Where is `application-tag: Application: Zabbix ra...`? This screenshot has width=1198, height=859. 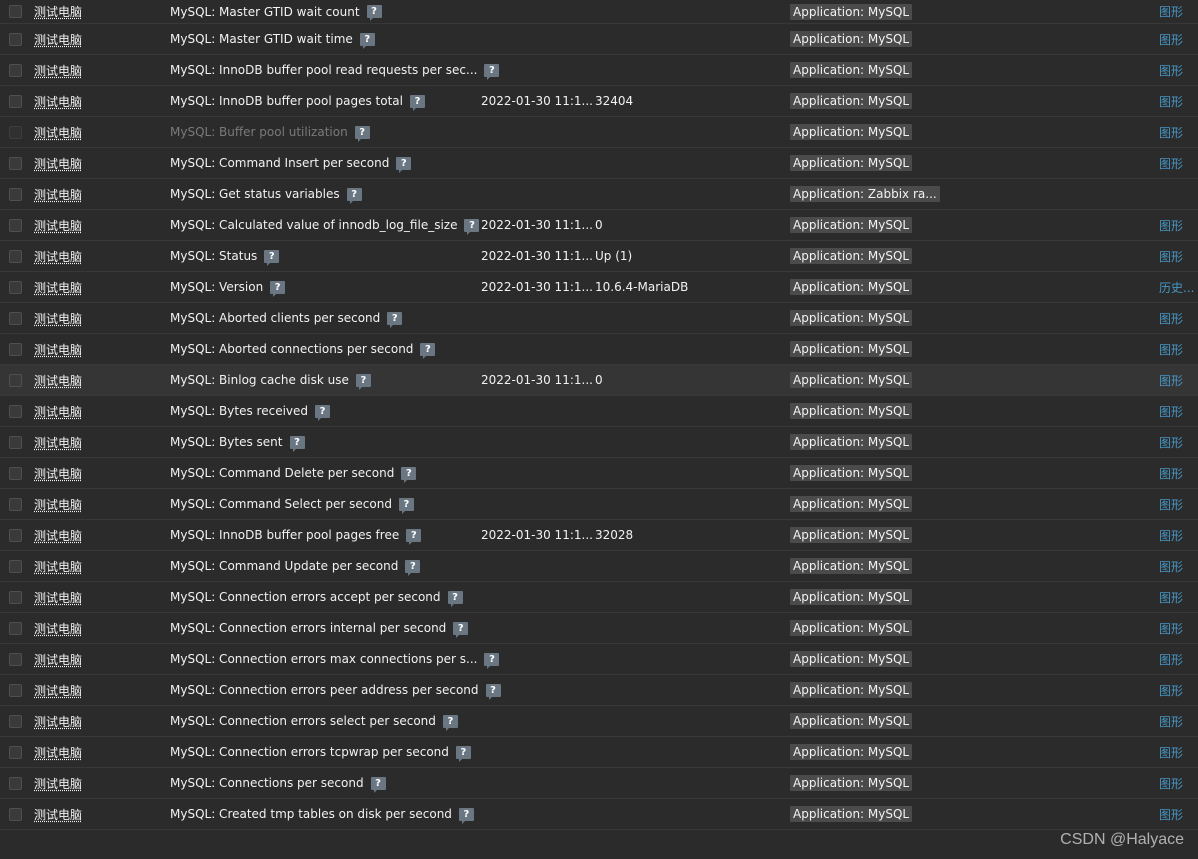 application-tag: Application: Zabbix ra... is located at coordinates (865, 194).